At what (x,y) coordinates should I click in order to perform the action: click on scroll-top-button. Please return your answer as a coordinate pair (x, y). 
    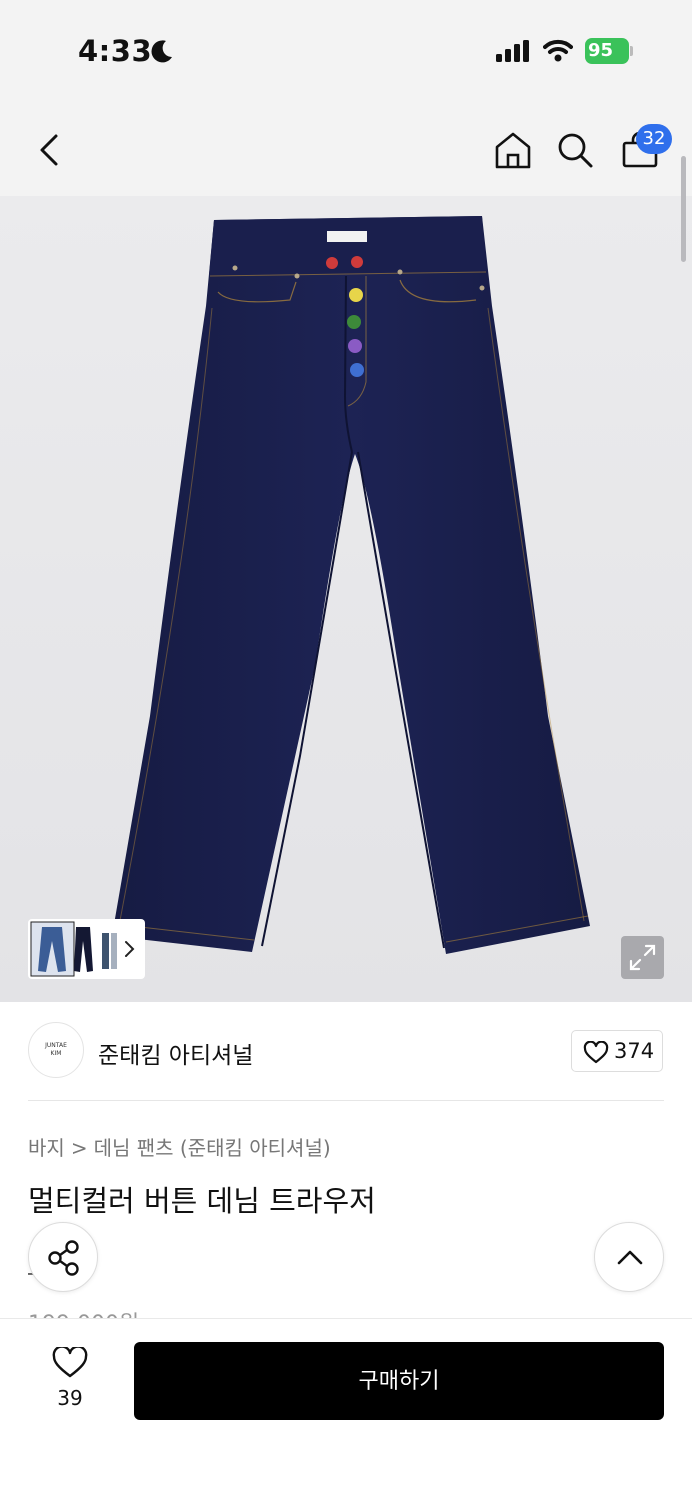
    Looking at the image, I should click on (629, 1257).